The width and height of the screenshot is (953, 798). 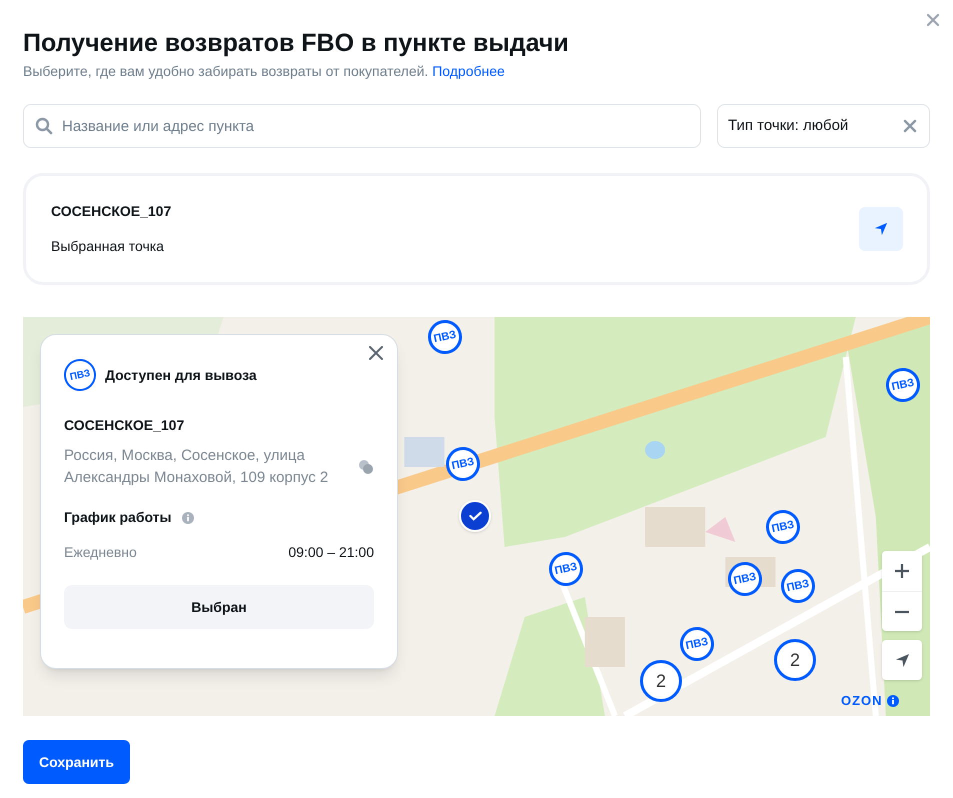 I want to click on point-address: Россия, Москва, Сосенское, улица Александры Монаховой, 109 корпус 2, so click(x=196, y=467).